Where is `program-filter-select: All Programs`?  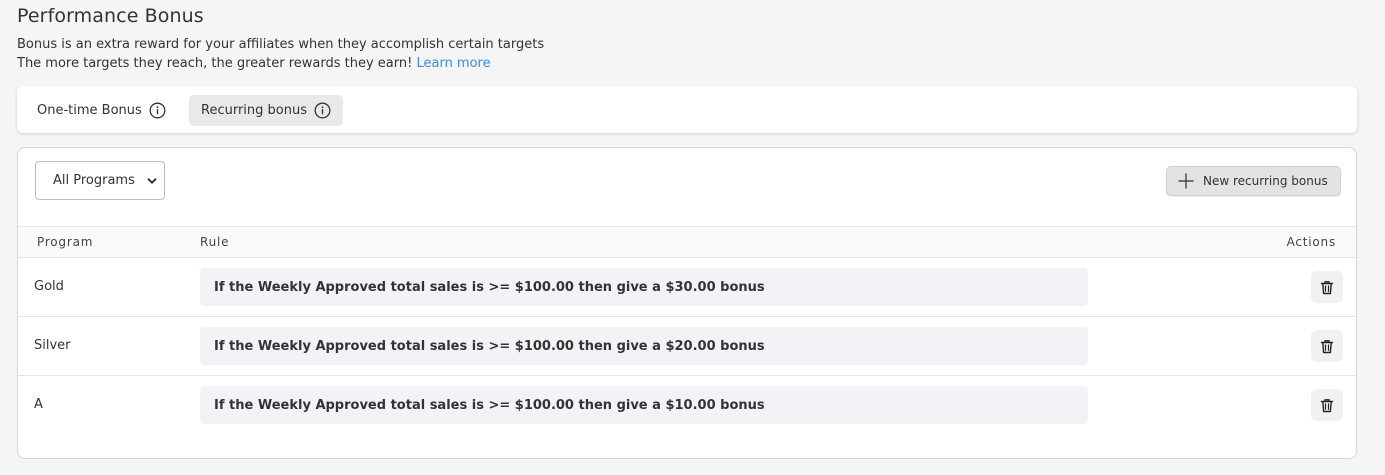 program-filter-select: All Programs is located at coordinates (100, 180).